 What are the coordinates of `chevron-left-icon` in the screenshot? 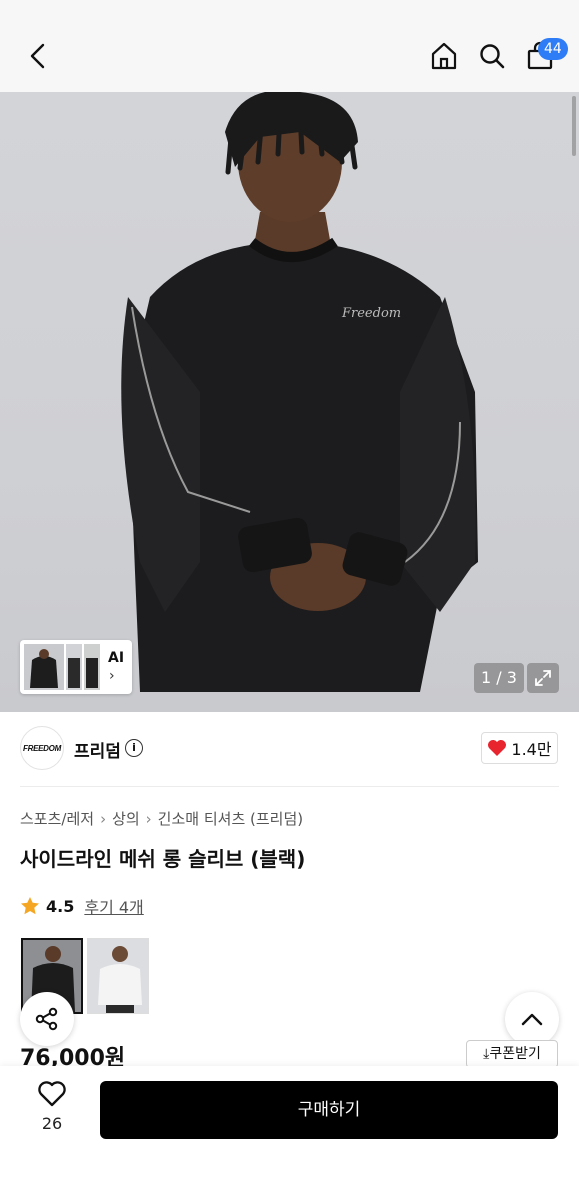 It's located at (37, 56).